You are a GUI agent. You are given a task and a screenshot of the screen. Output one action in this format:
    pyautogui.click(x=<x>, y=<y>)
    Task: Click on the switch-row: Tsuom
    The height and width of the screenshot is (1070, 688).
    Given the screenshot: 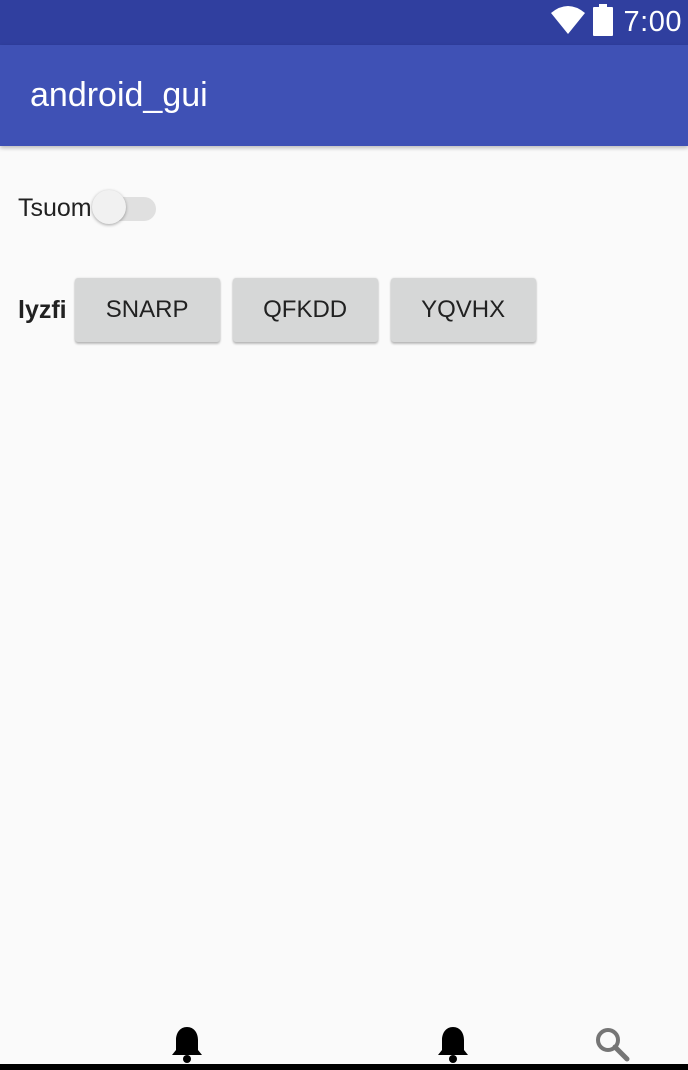 What is the action you would take?
    pyautogui.click(x=88, y=208)
    